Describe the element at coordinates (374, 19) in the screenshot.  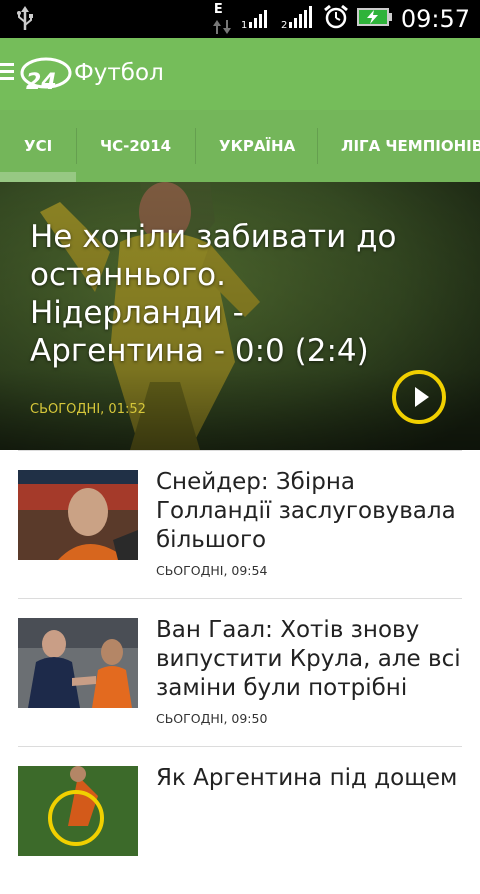
I see `battery-charging-icon` at that location.